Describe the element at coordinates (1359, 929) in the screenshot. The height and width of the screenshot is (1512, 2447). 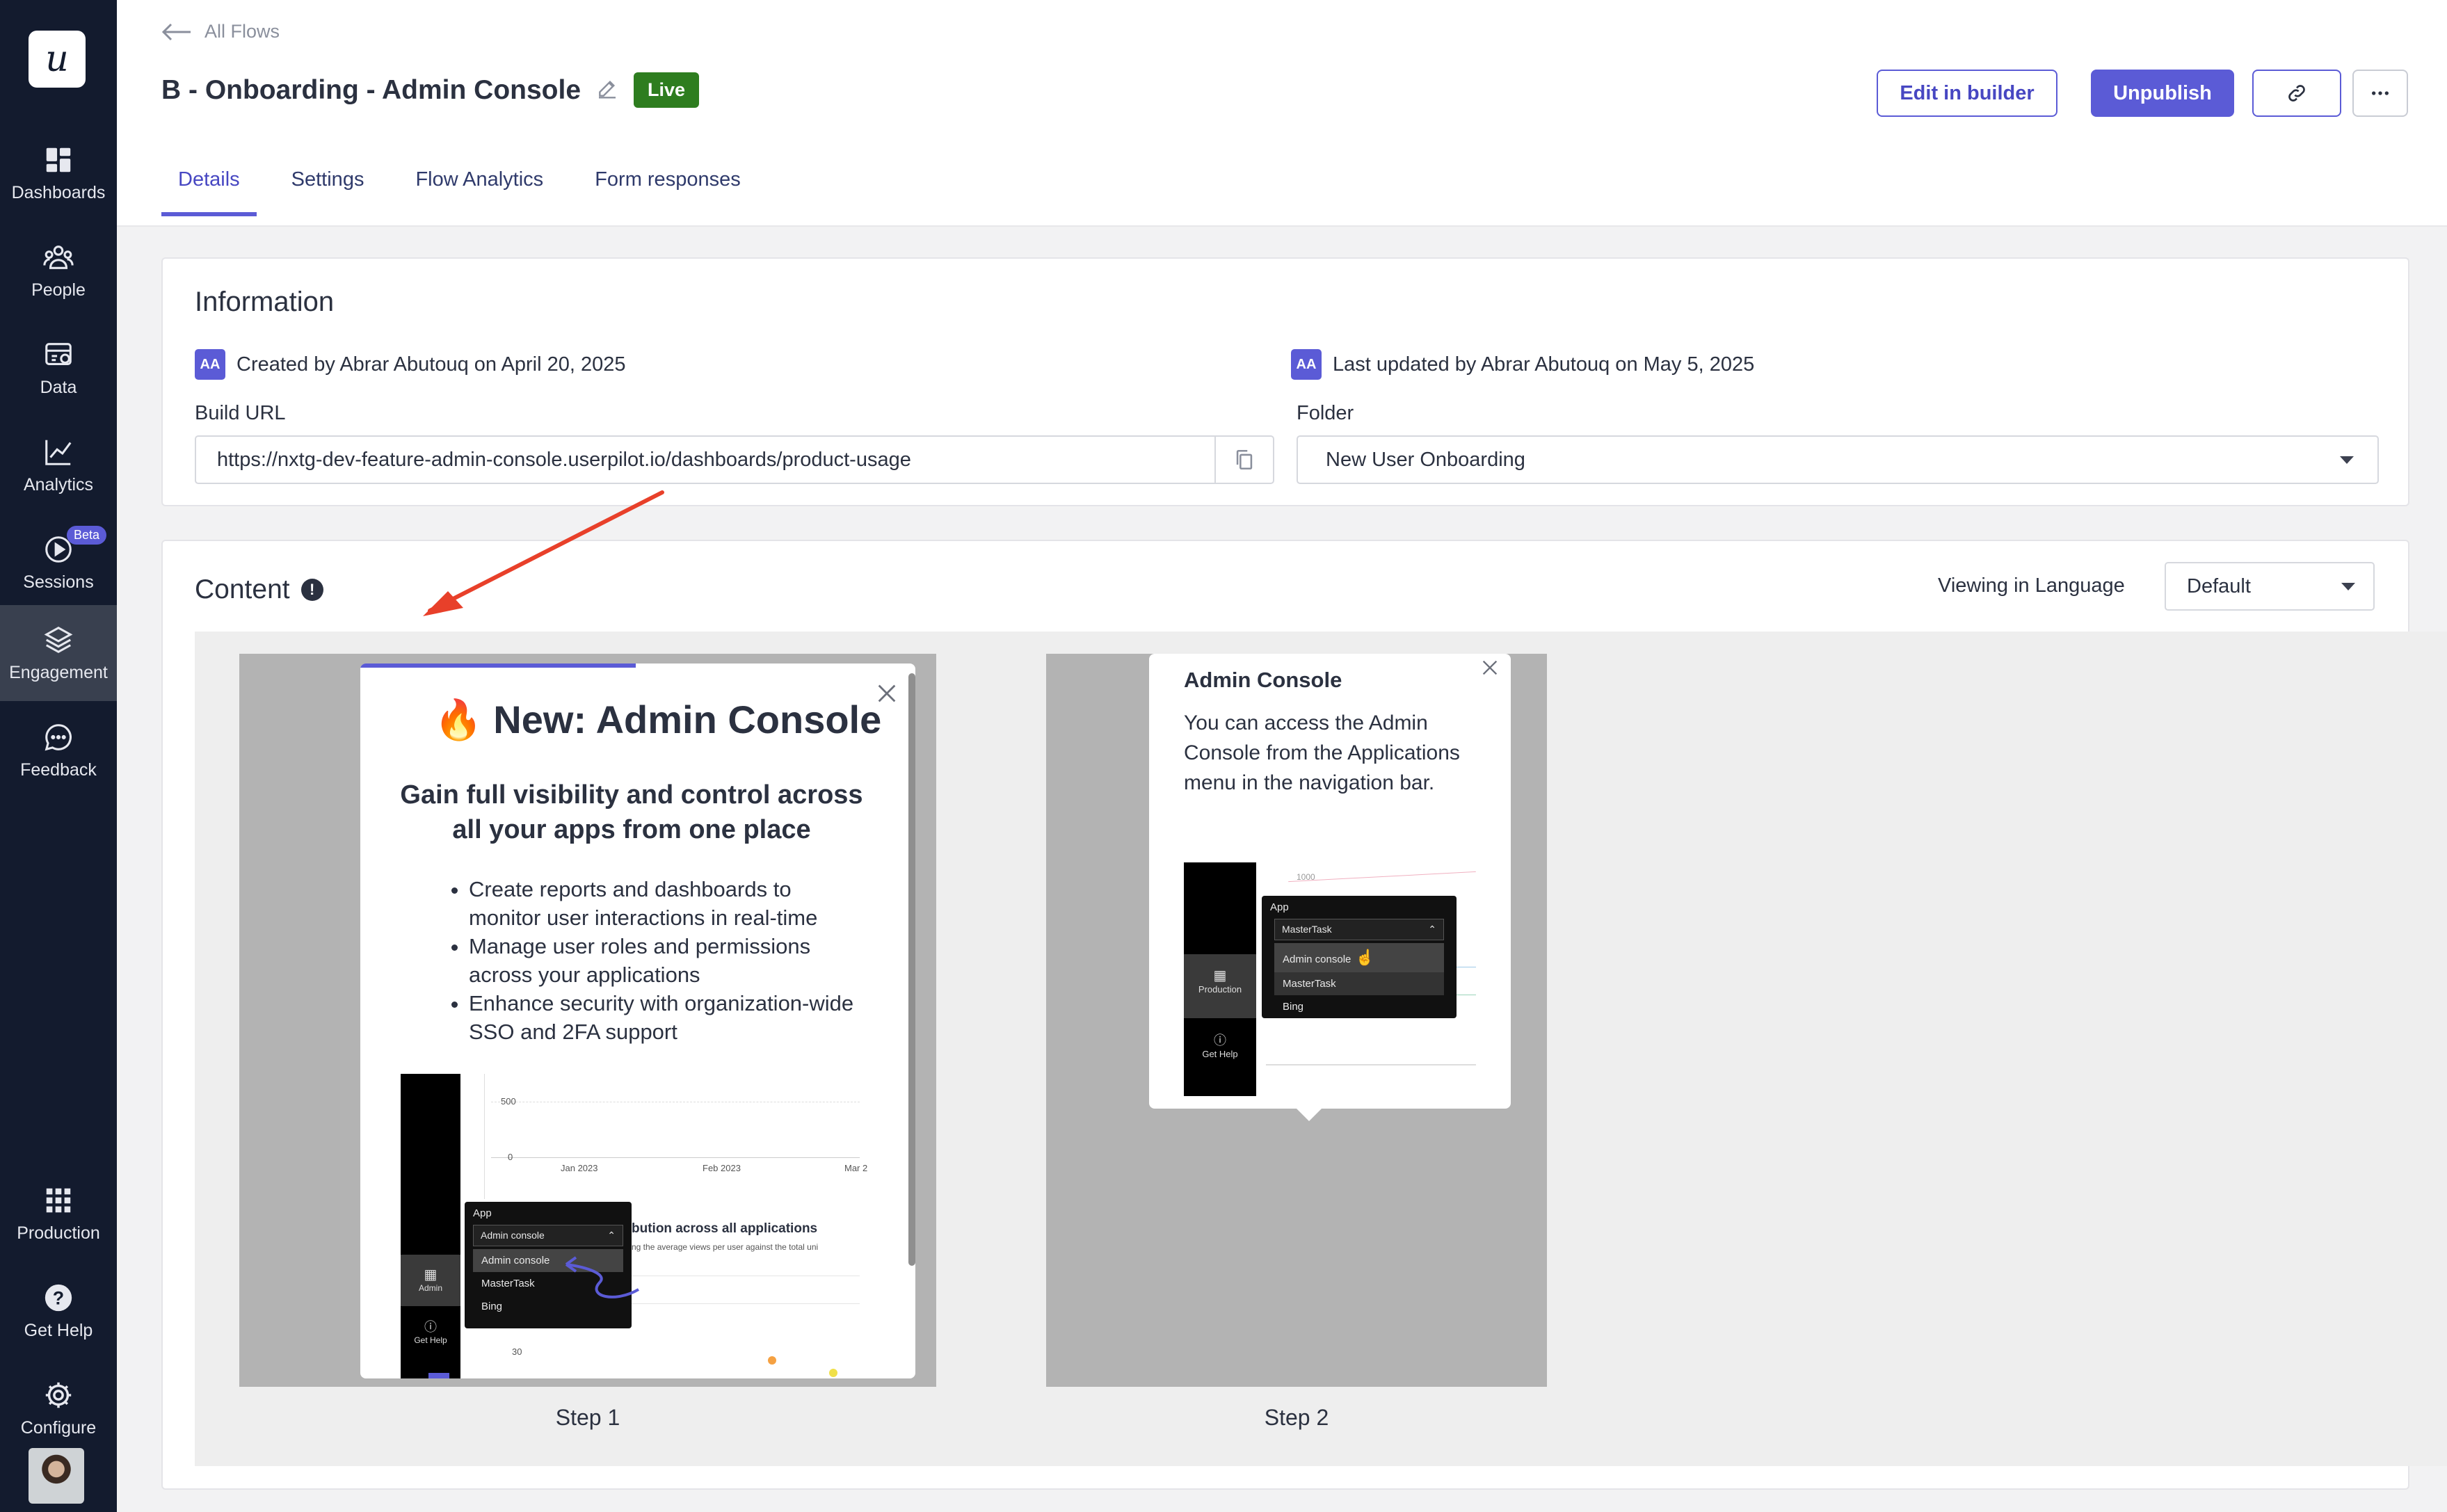
I see `mini-dropdown-selected: MasterTask ⌃` at that location.